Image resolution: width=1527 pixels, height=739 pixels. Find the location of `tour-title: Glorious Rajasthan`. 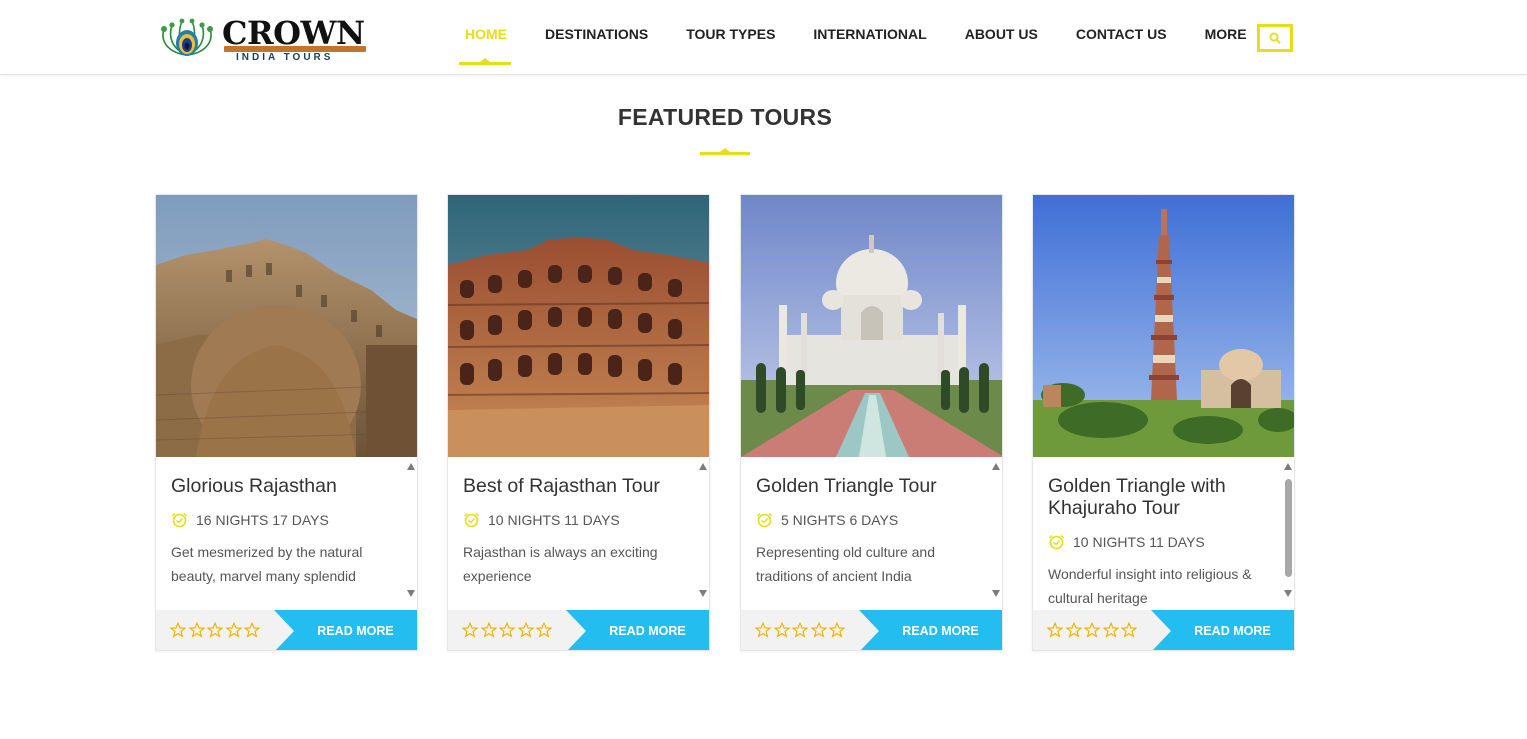

tour-title: Glorious Rajasthan is located at coordinates (281, 486).